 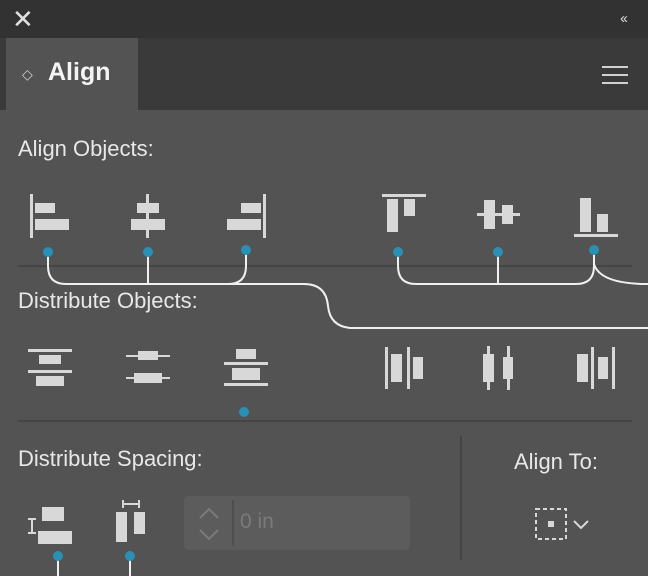 What do you see at coordinates (565, 525) in the screenshot?
I see `align-to-selection-dropdown` at bounding box center [565, 525].